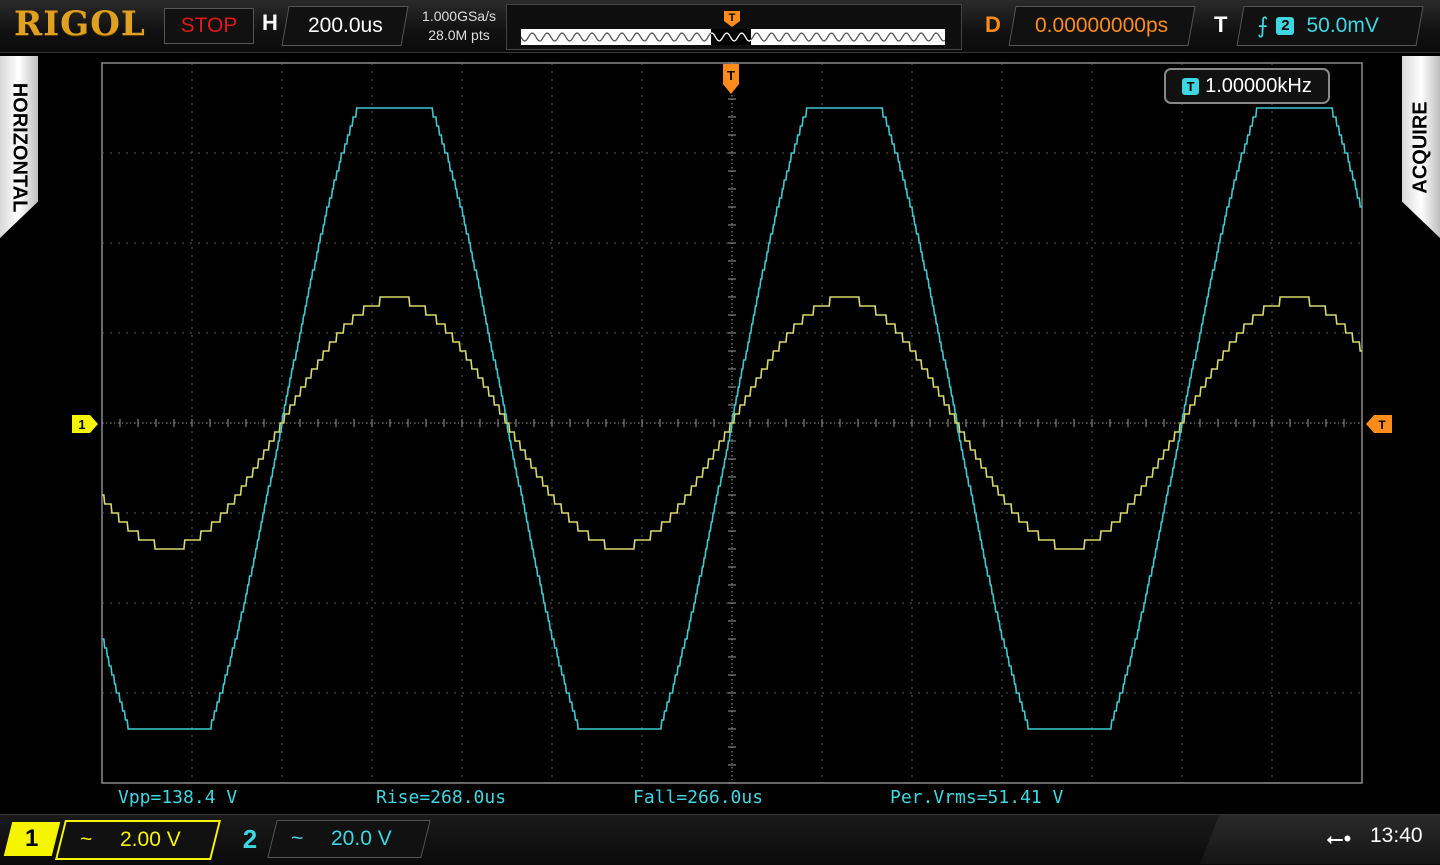 This screenshot has height=865, width=1440. Describe the element at coordinates (297, 838) in the screenshot. I see `channel-2-coupling: ~` at that location.